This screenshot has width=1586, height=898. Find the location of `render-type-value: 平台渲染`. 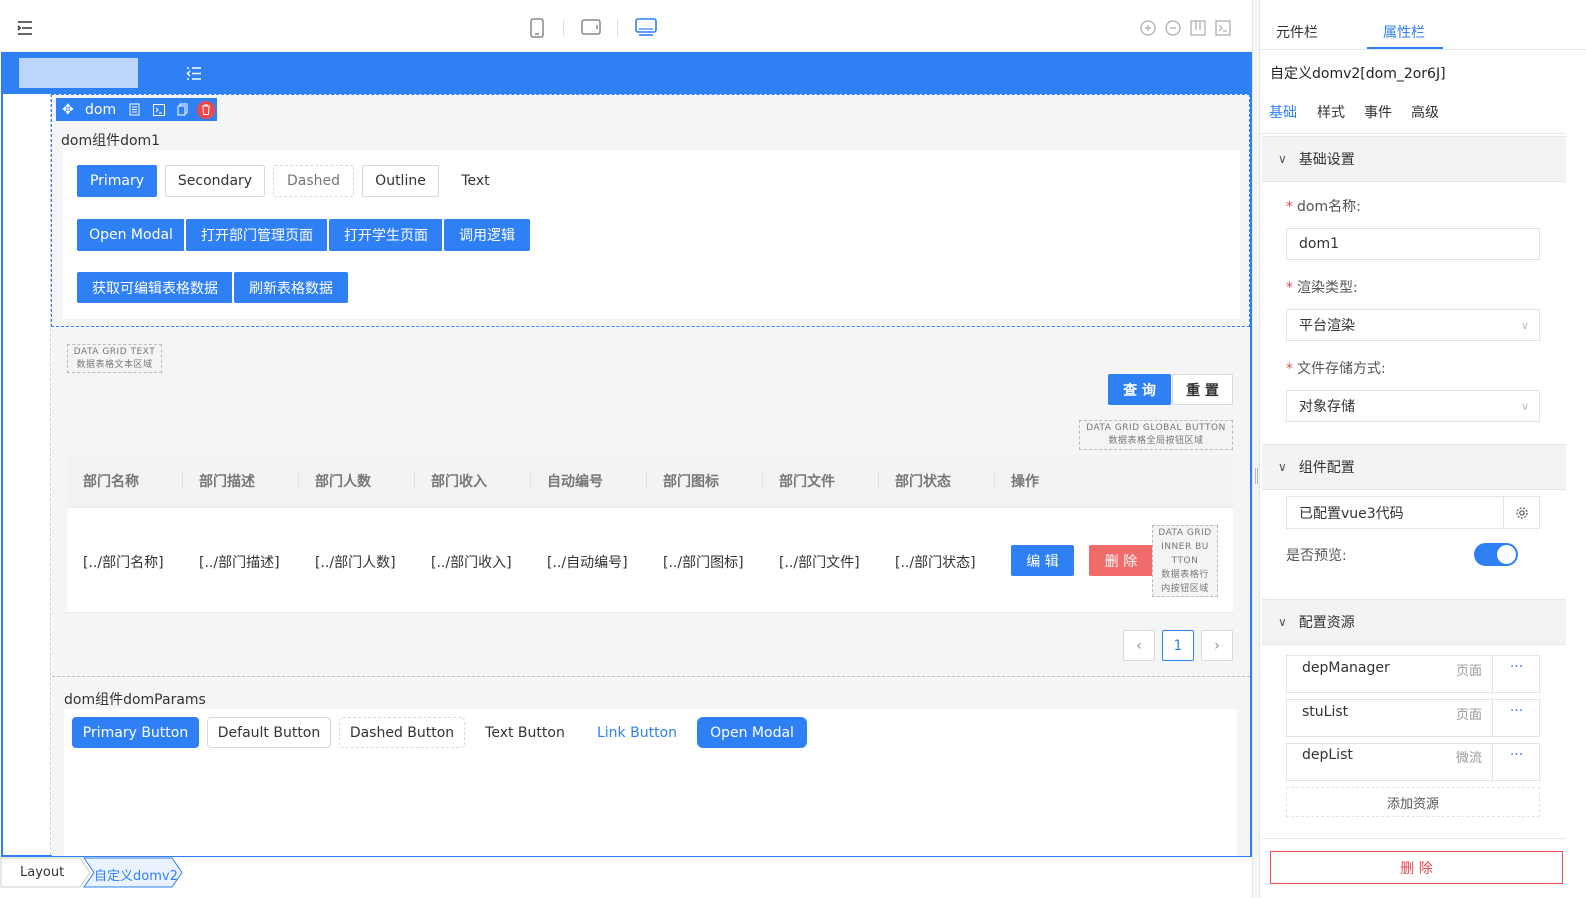

render-type-value: 平台渲染 is located at coordinates (1327, 326).